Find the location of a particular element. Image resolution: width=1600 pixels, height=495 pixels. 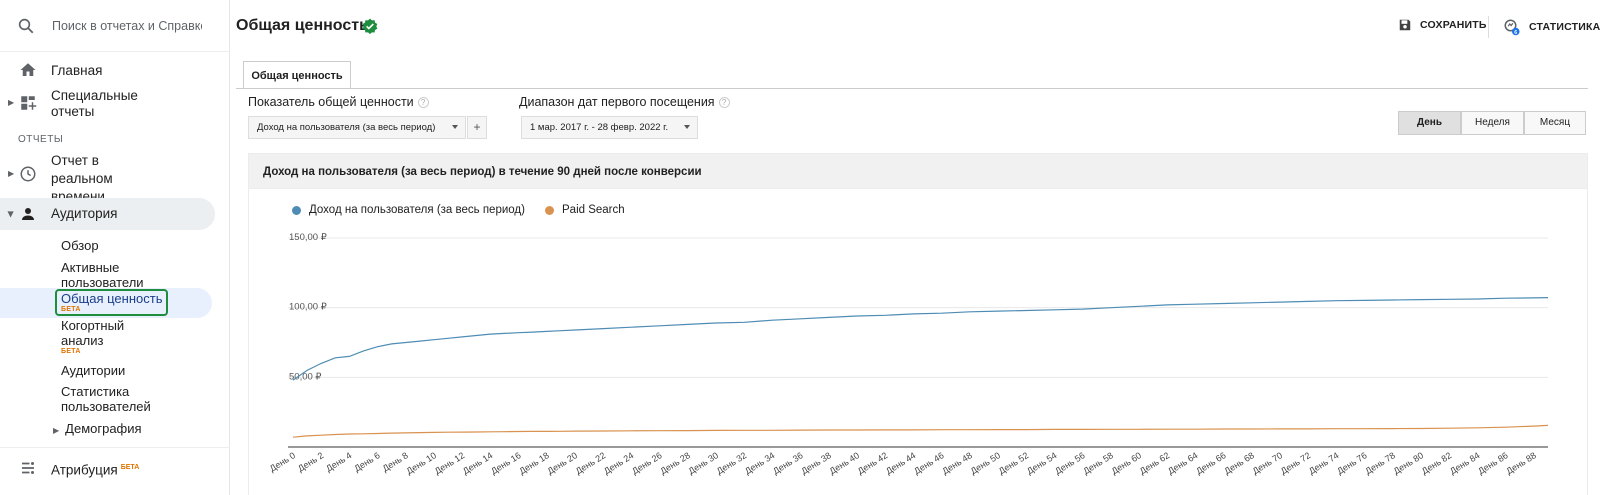

x-tick-label: День 64 is located at coordinates (1183, 463).